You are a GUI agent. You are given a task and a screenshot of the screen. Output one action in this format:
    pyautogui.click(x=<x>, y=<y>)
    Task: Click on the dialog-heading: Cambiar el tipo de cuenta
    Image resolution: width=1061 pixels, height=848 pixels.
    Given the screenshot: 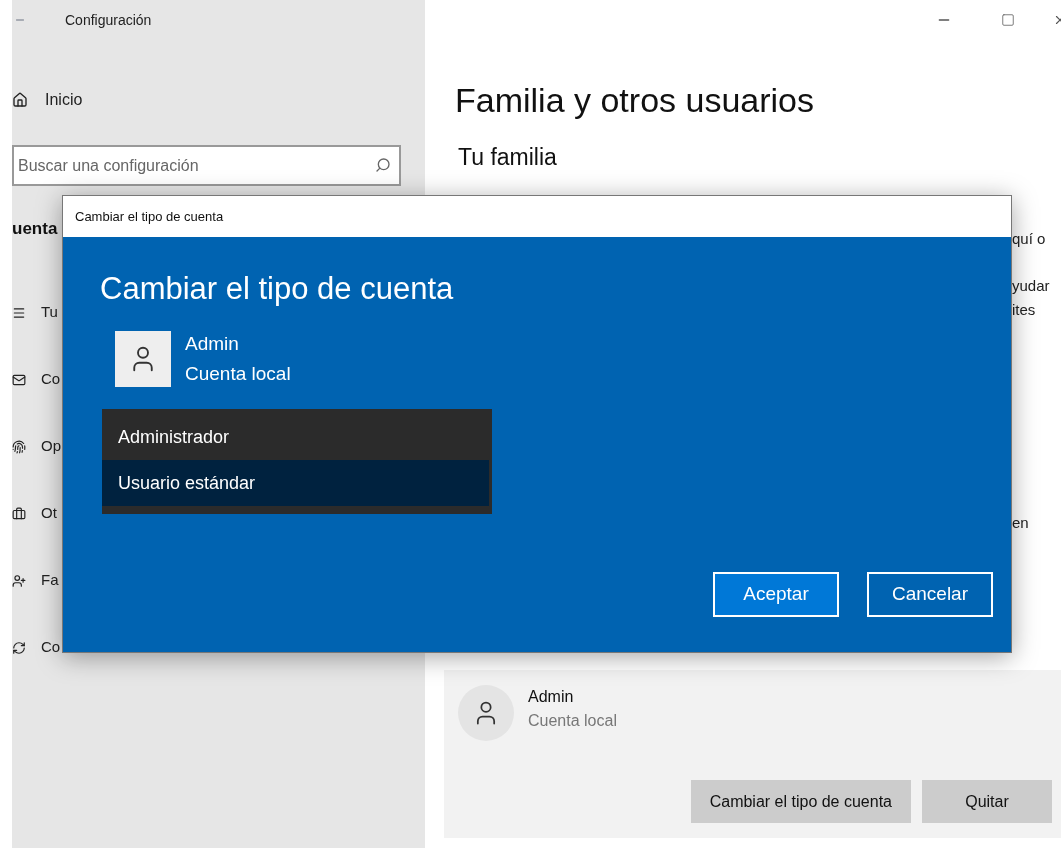 What is the action you would take?
    pyautogui.click(x=277, y=289)
    